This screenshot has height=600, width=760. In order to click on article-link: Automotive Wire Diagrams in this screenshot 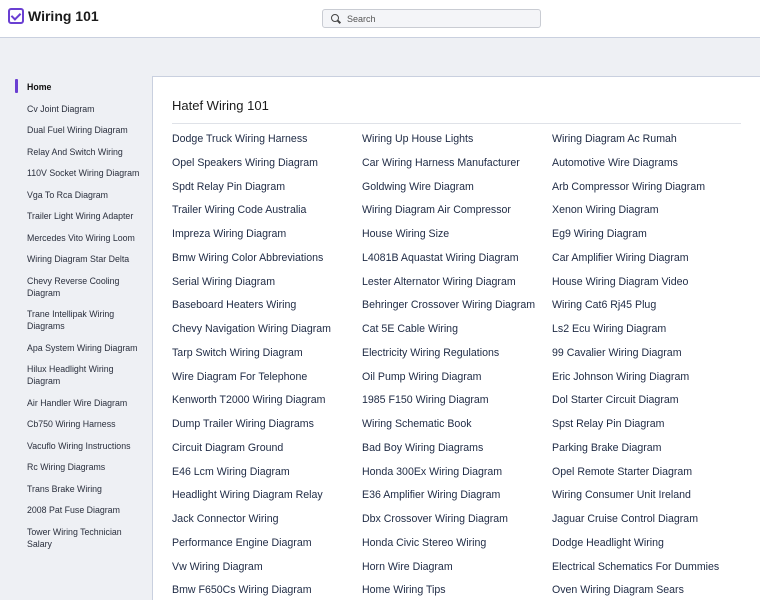, I will do `click(654, 164)`.